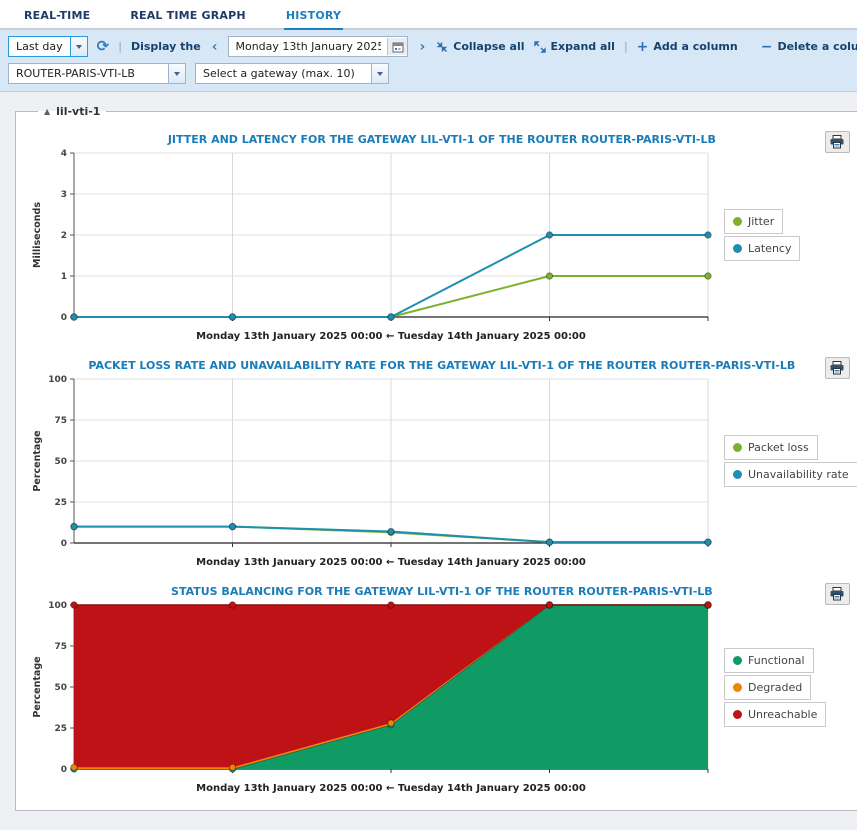 The image size is (857, 830). Describe the element at coordinates (215, 47) in the screenshot. I see `previous-day-button: ‹` at that location.